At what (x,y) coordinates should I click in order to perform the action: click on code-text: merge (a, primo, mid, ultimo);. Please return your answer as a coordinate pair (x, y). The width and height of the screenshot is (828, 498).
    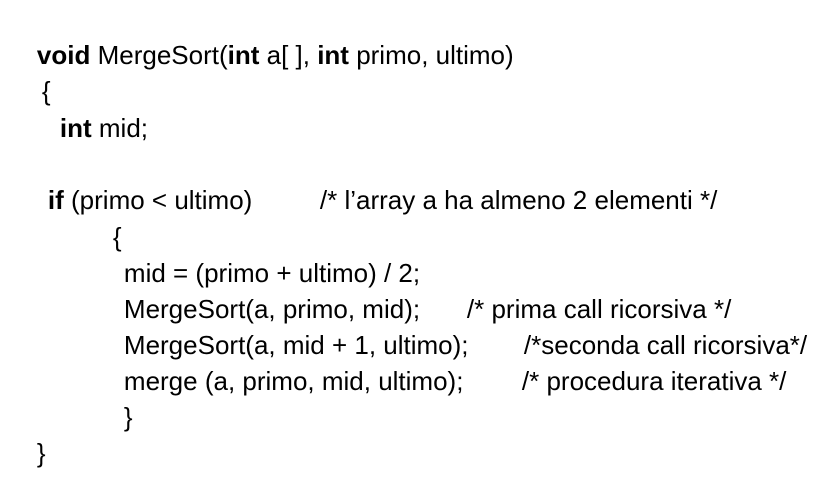
    Looking at the image, I should click on (293, 381).